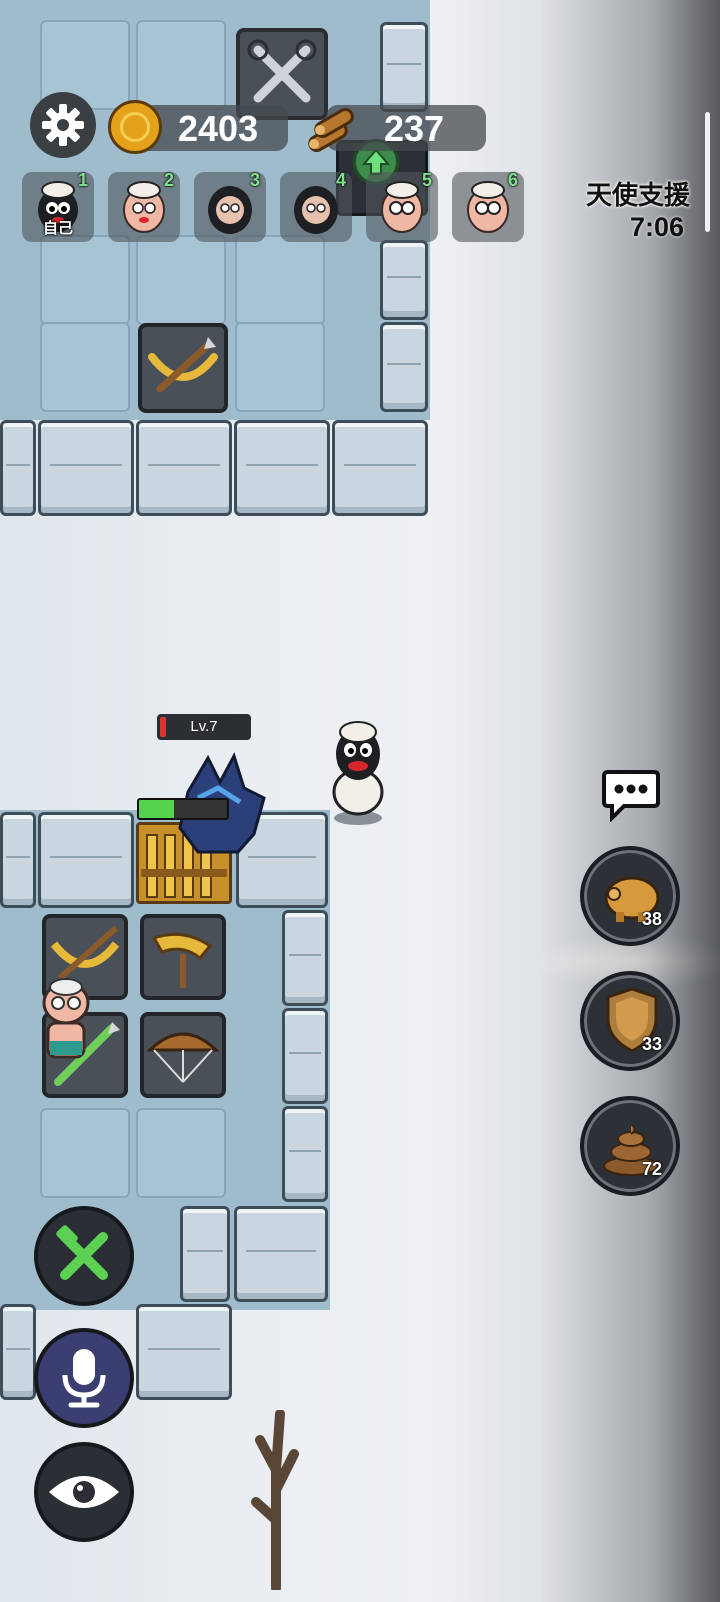 The image size is (720, 1602). I want to click on player-avatar-2: 2, so click(144, 206).